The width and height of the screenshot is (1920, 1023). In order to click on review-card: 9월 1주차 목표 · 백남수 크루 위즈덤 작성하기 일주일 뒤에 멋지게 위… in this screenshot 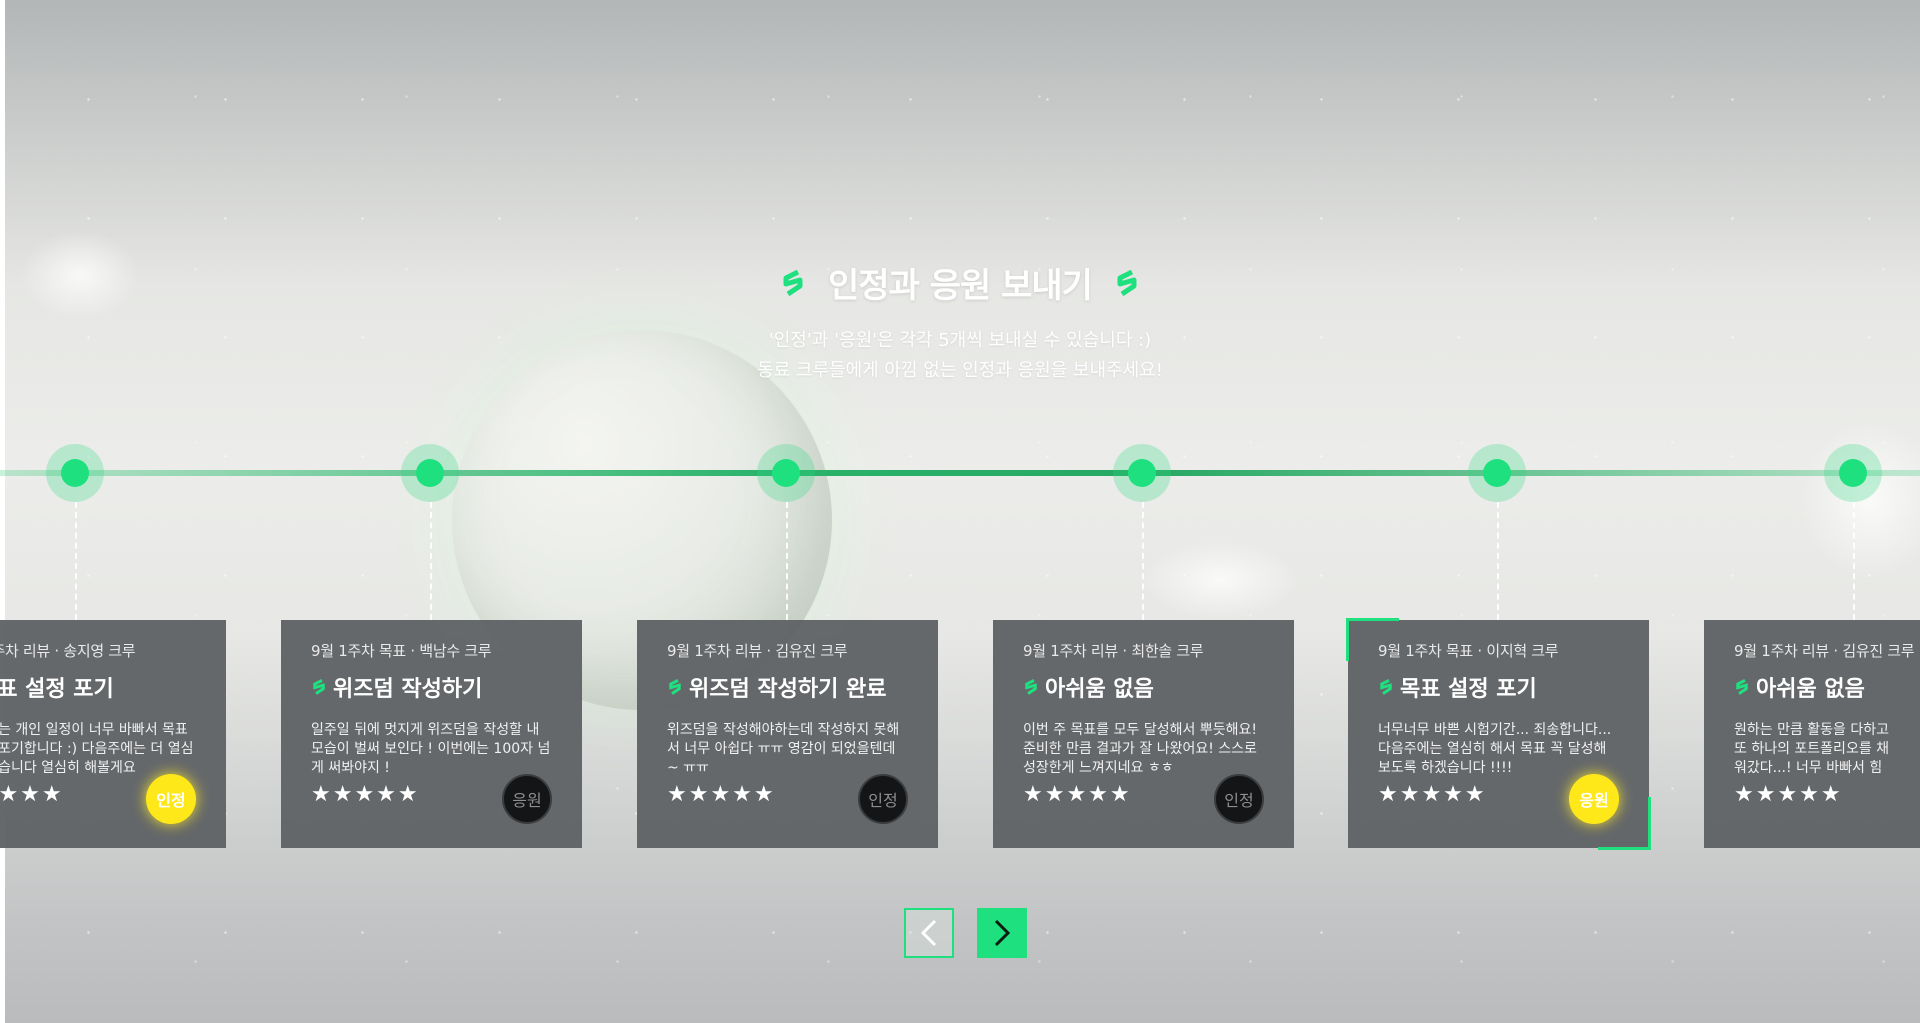, I will do `click(431, 734)`.